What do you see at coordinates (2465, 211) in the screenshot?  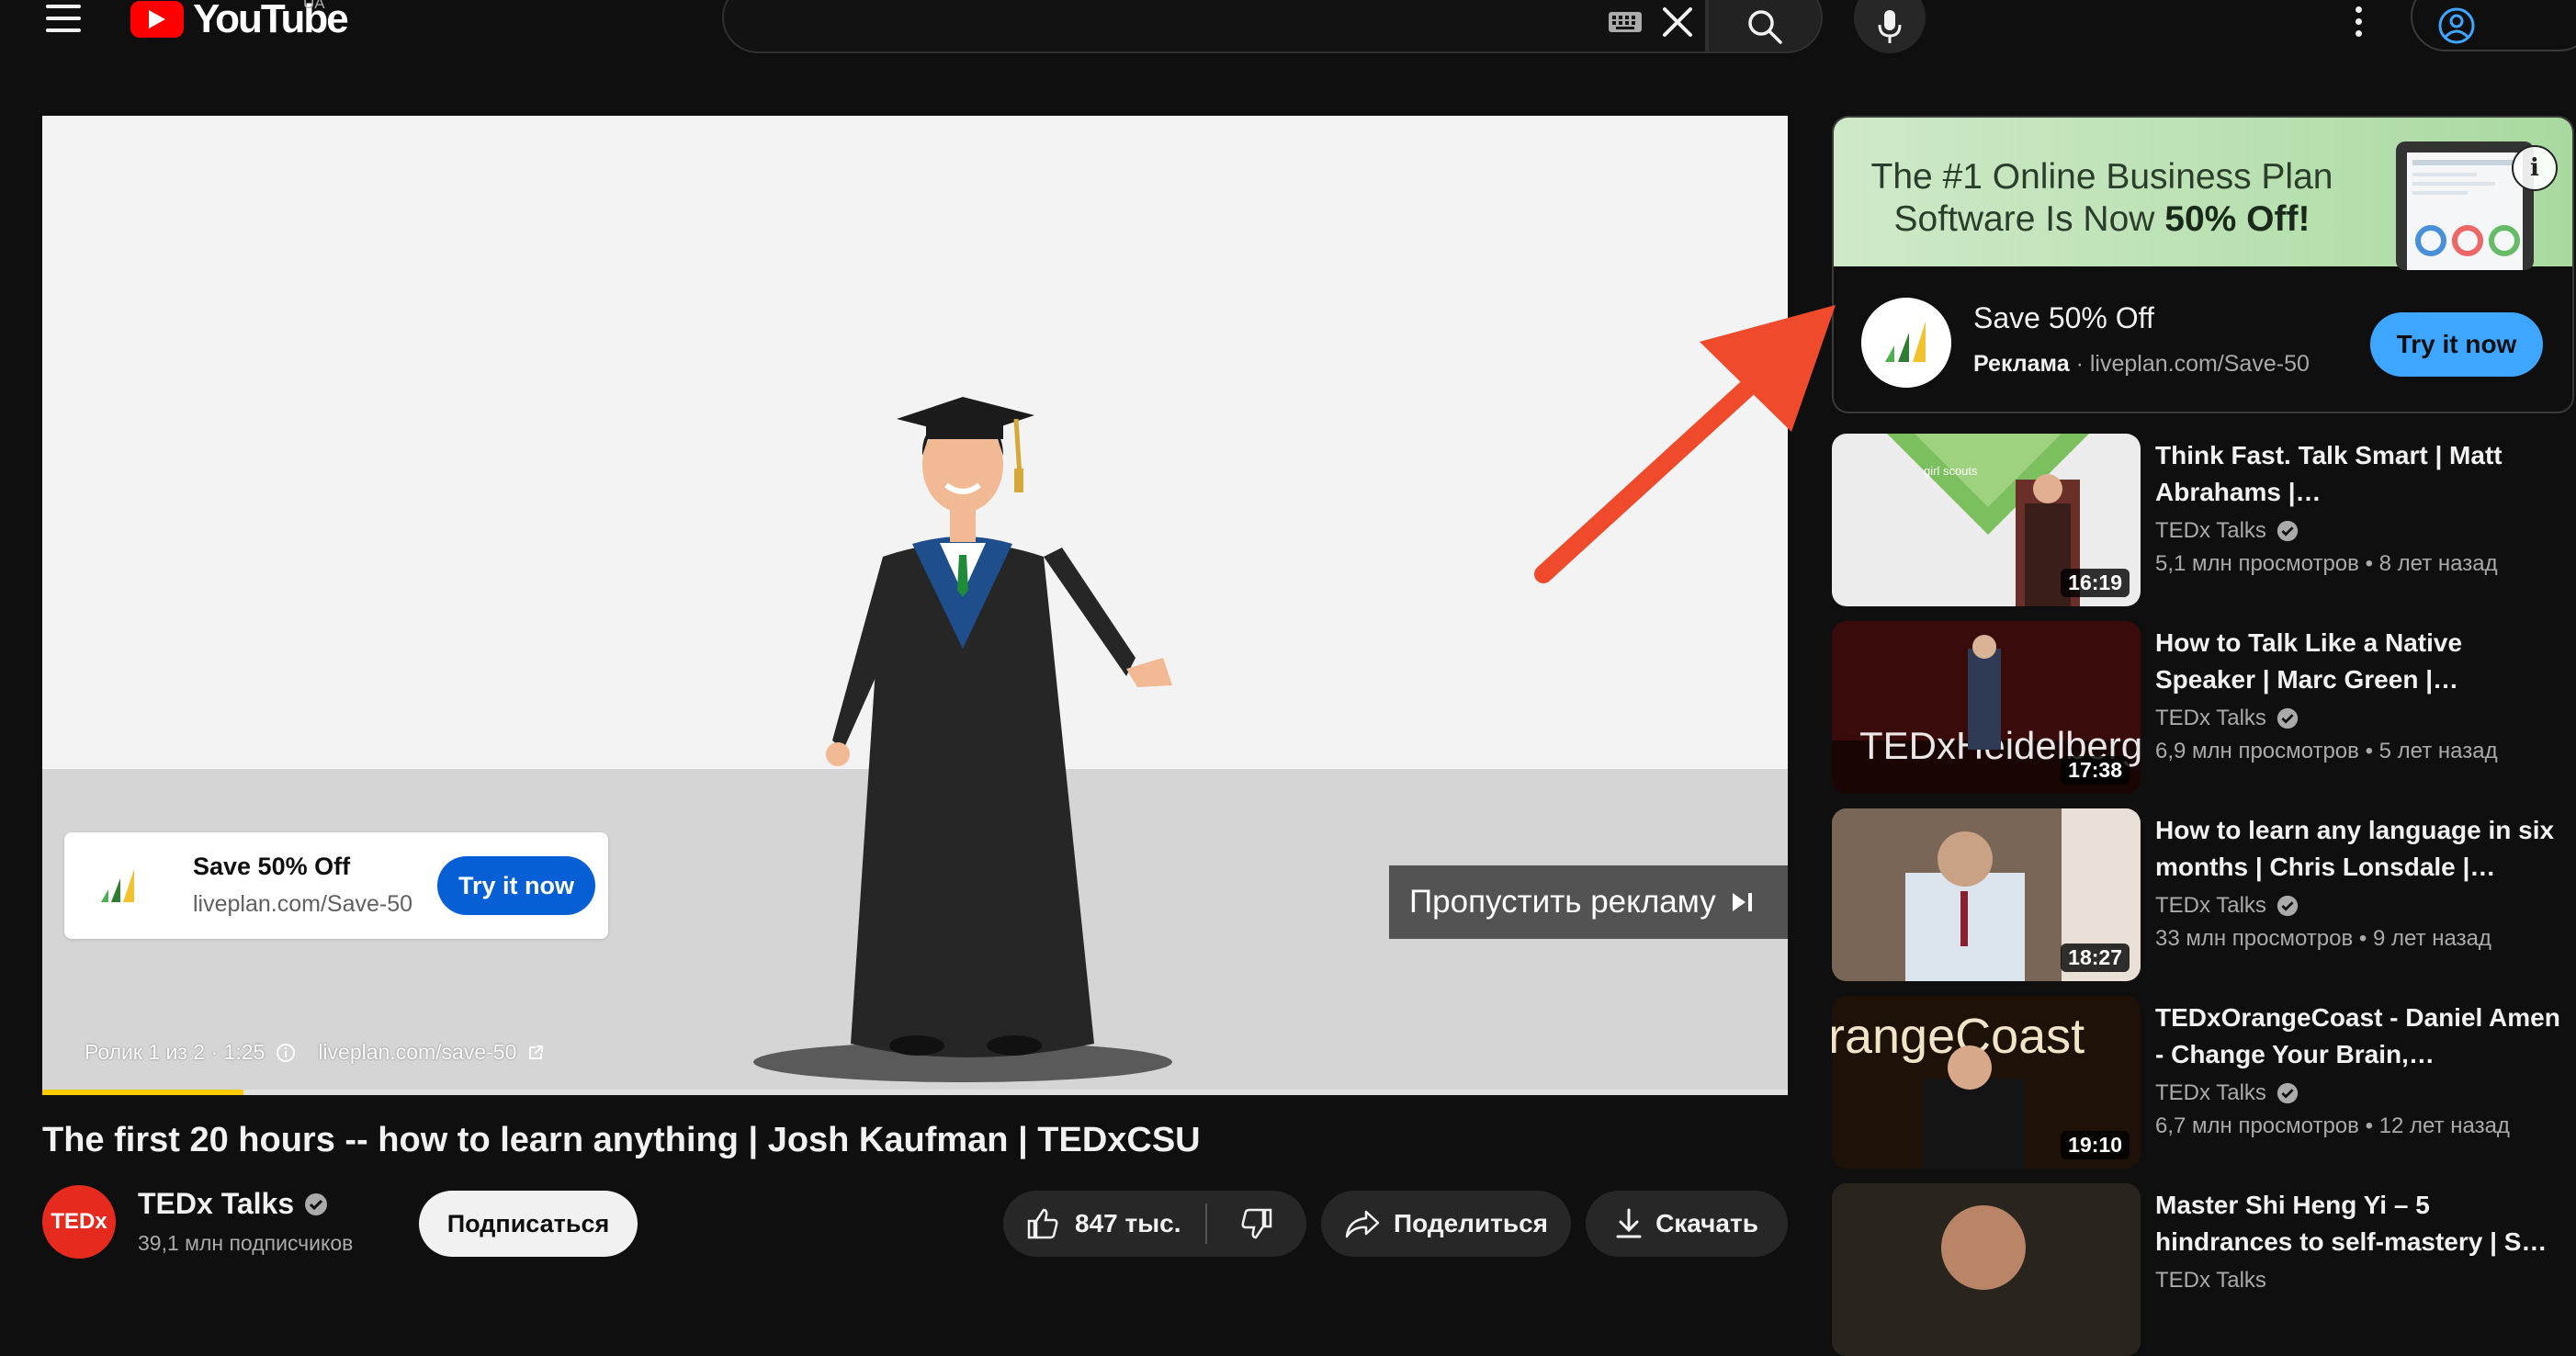 I see `tablet-screen` at bounding box center [2465, 211].